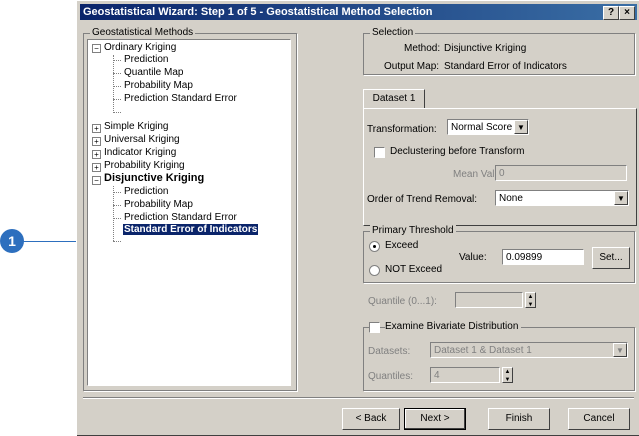 This screenshot has height=436, width=639. Describe the element at coordinates (379, 152) in the screenshot. I see `declustering-checkbox` at that location.